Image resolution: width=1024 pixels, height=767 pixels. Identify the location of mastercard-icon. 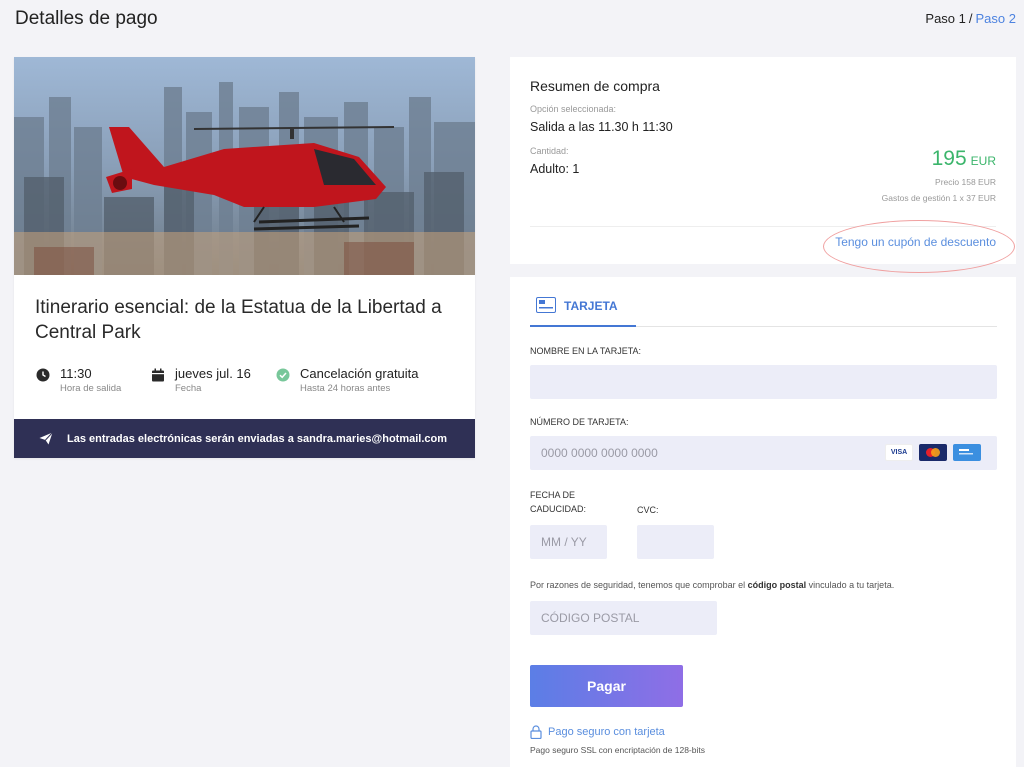
(933, 452).